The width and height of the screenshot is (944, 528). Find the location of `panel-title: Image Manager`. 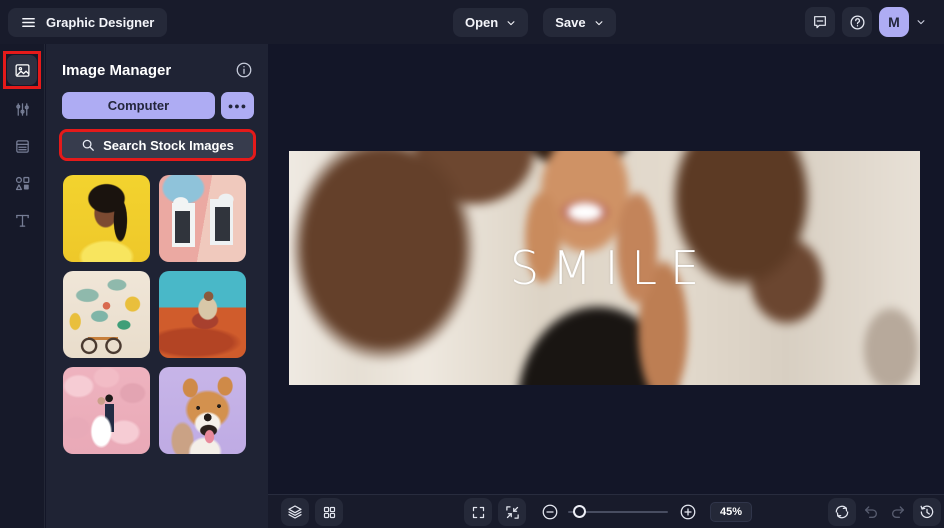

panel-title: Image Manager is located at coordinates (117, 70).